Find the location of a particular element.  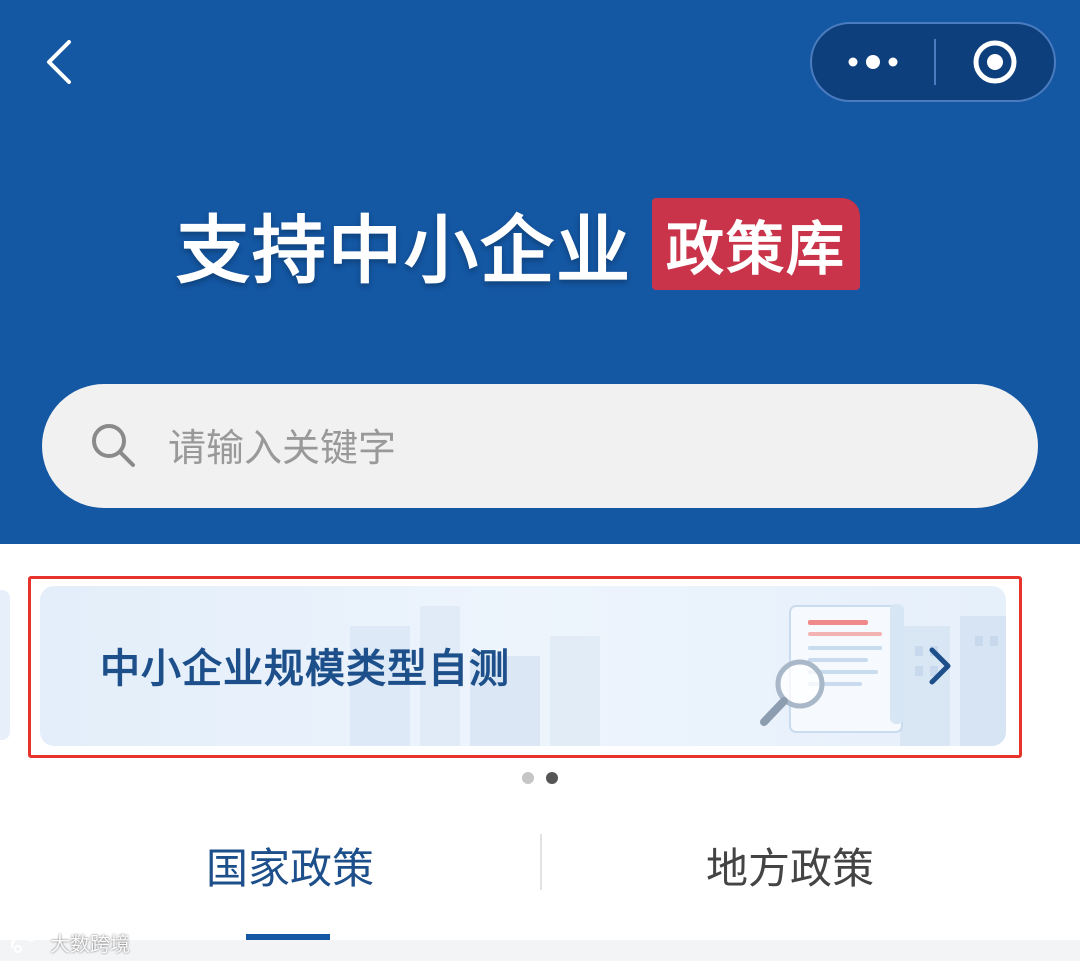

tab-national-policy: 国家政策 is located at coordinates (290, 865).